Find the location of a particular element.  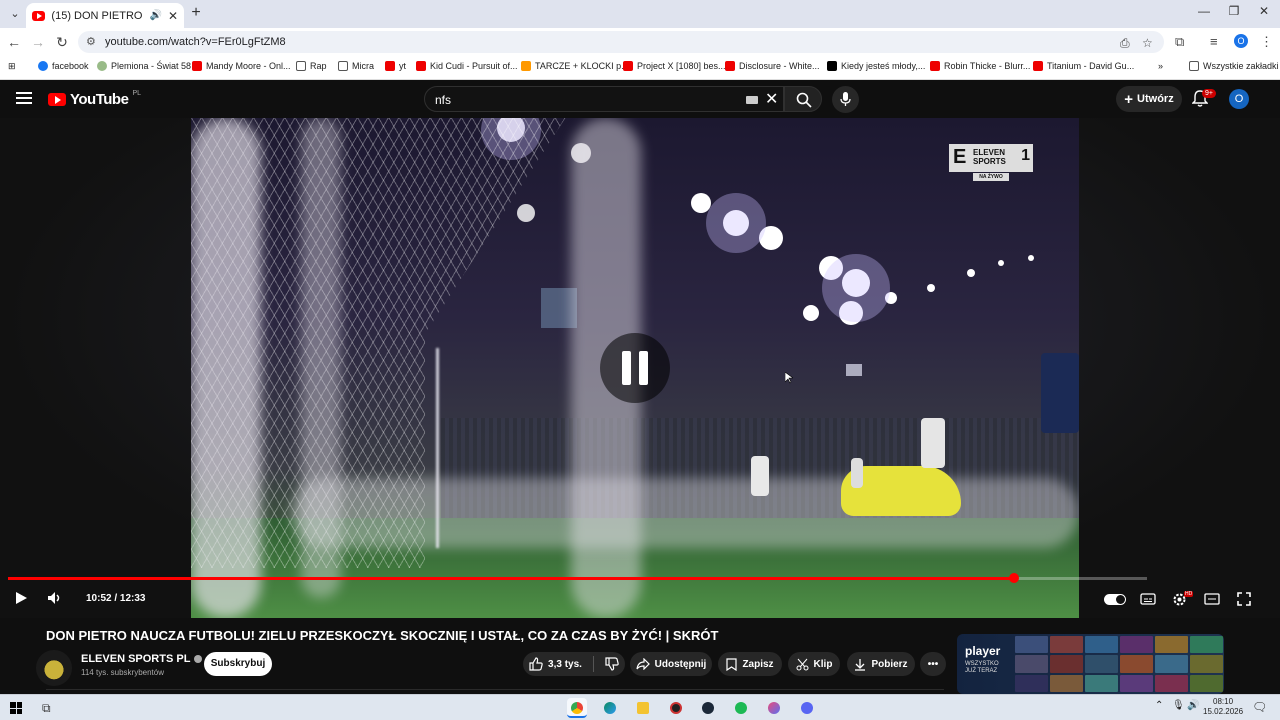

clear-search-icon: ✕ is located at coordinates (771, 99).